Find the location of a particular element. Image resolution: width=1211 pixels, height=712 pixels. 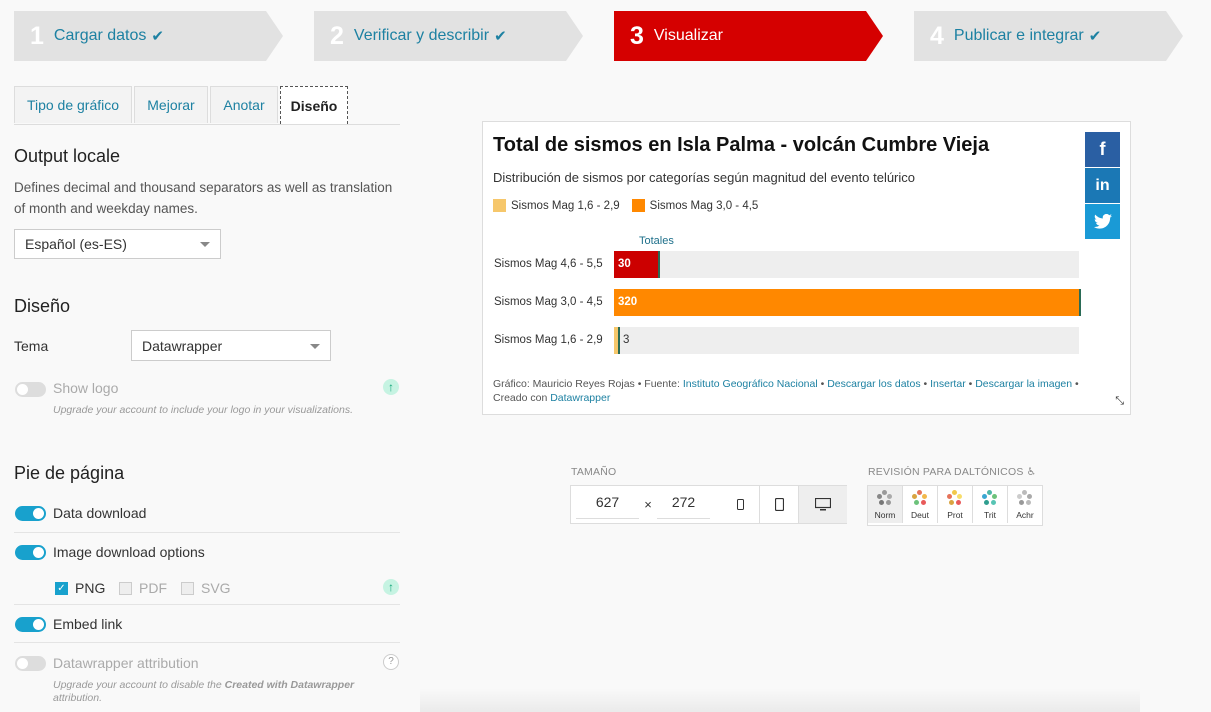

hint-text: attribution. is located at coordinates (78, 698).